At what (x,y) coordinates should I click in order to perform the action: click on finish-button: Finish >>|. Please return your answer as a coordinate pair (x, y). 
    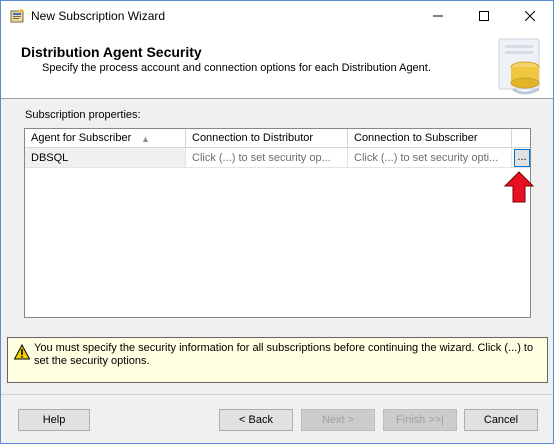
    Looking at the image, I should click on (420, 420).